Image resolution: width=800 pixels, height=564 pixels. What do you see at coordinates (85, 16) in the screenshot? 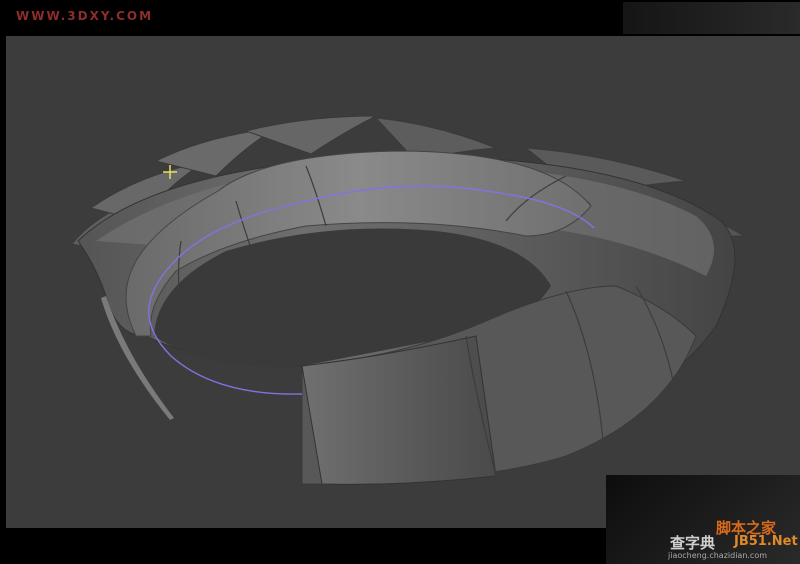
I see `site-logo: WWW.3DXY.COM` at bounding box center [85, 16].